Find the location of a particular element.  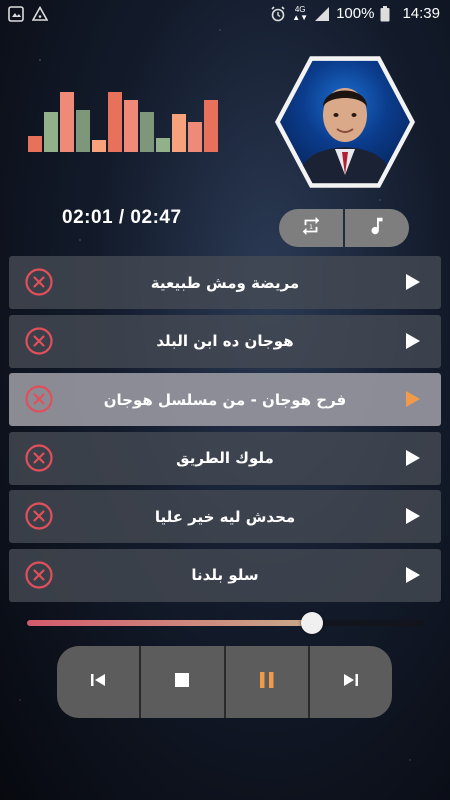

seek-bar is located at coordinates (225, 623).